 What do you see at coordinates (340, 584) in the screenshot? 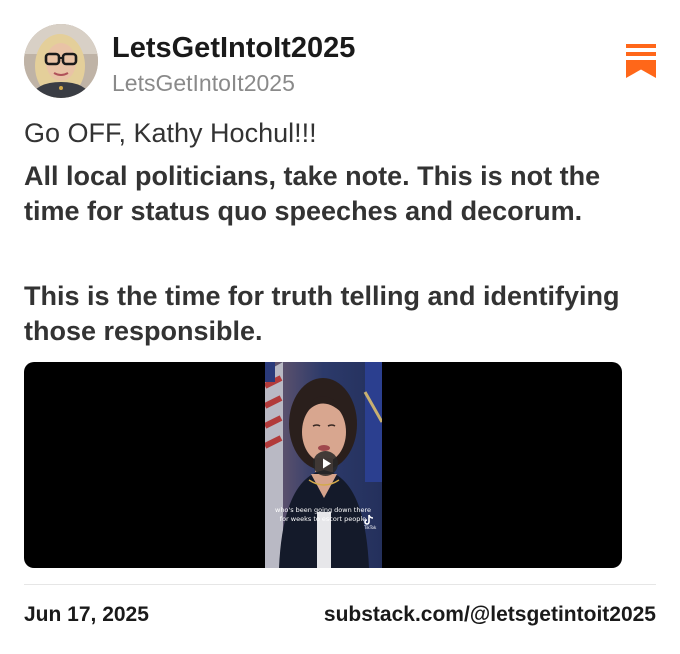
I see `footer-divider` at bounding box center [340, 584].